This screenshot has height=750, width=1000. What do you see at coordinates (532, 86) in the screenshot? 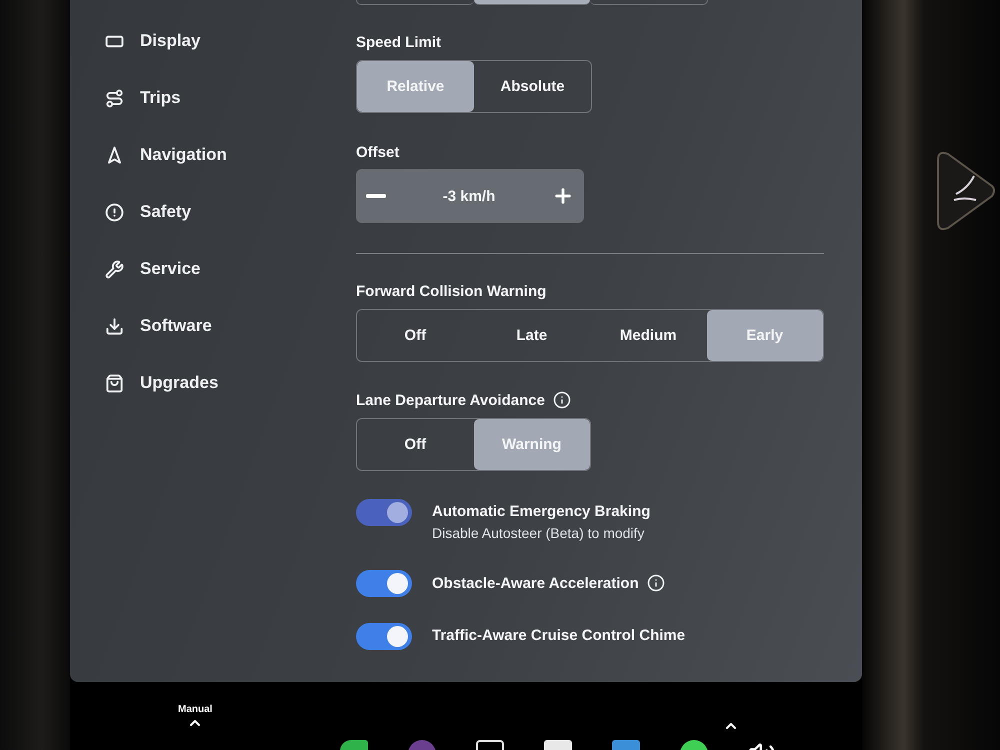
I see `segment-option: Absolute` at bounding box center [532, 86].